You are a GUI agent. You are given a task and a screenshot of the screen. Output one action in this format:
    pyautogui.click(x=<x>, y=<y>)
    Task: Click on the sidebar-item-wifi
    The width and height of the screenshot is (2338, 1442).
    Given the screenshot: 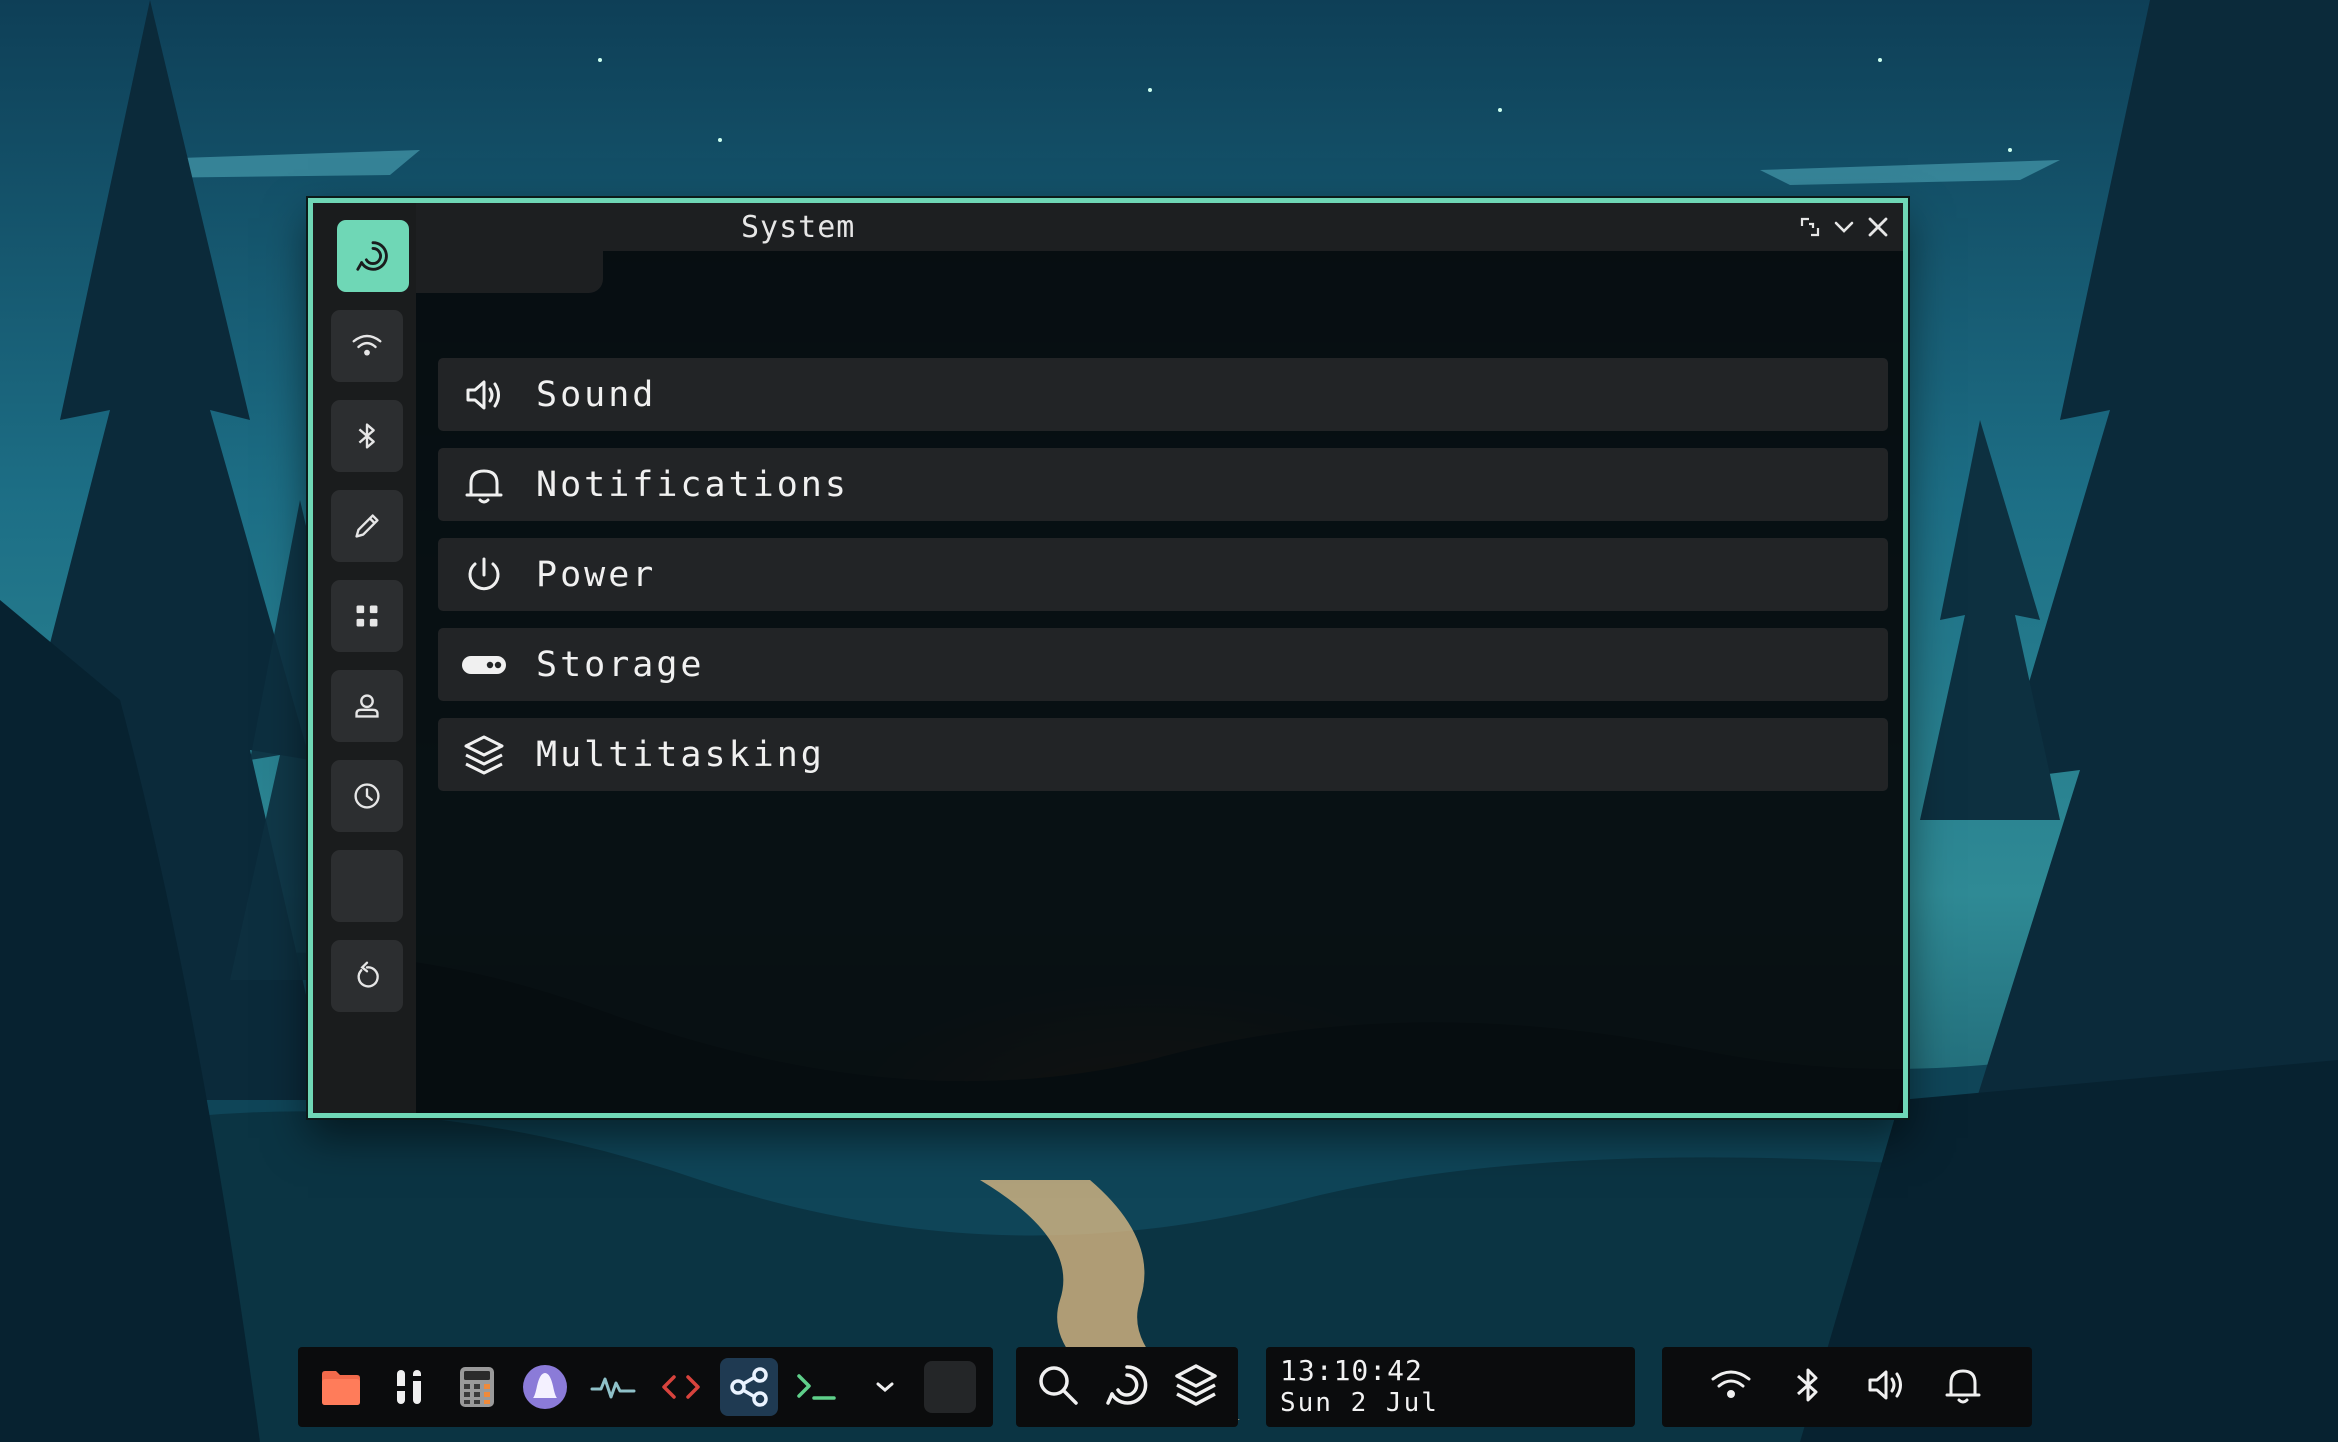 What is the action you would take?
    pyautogui.click(x=367, y=346)
    